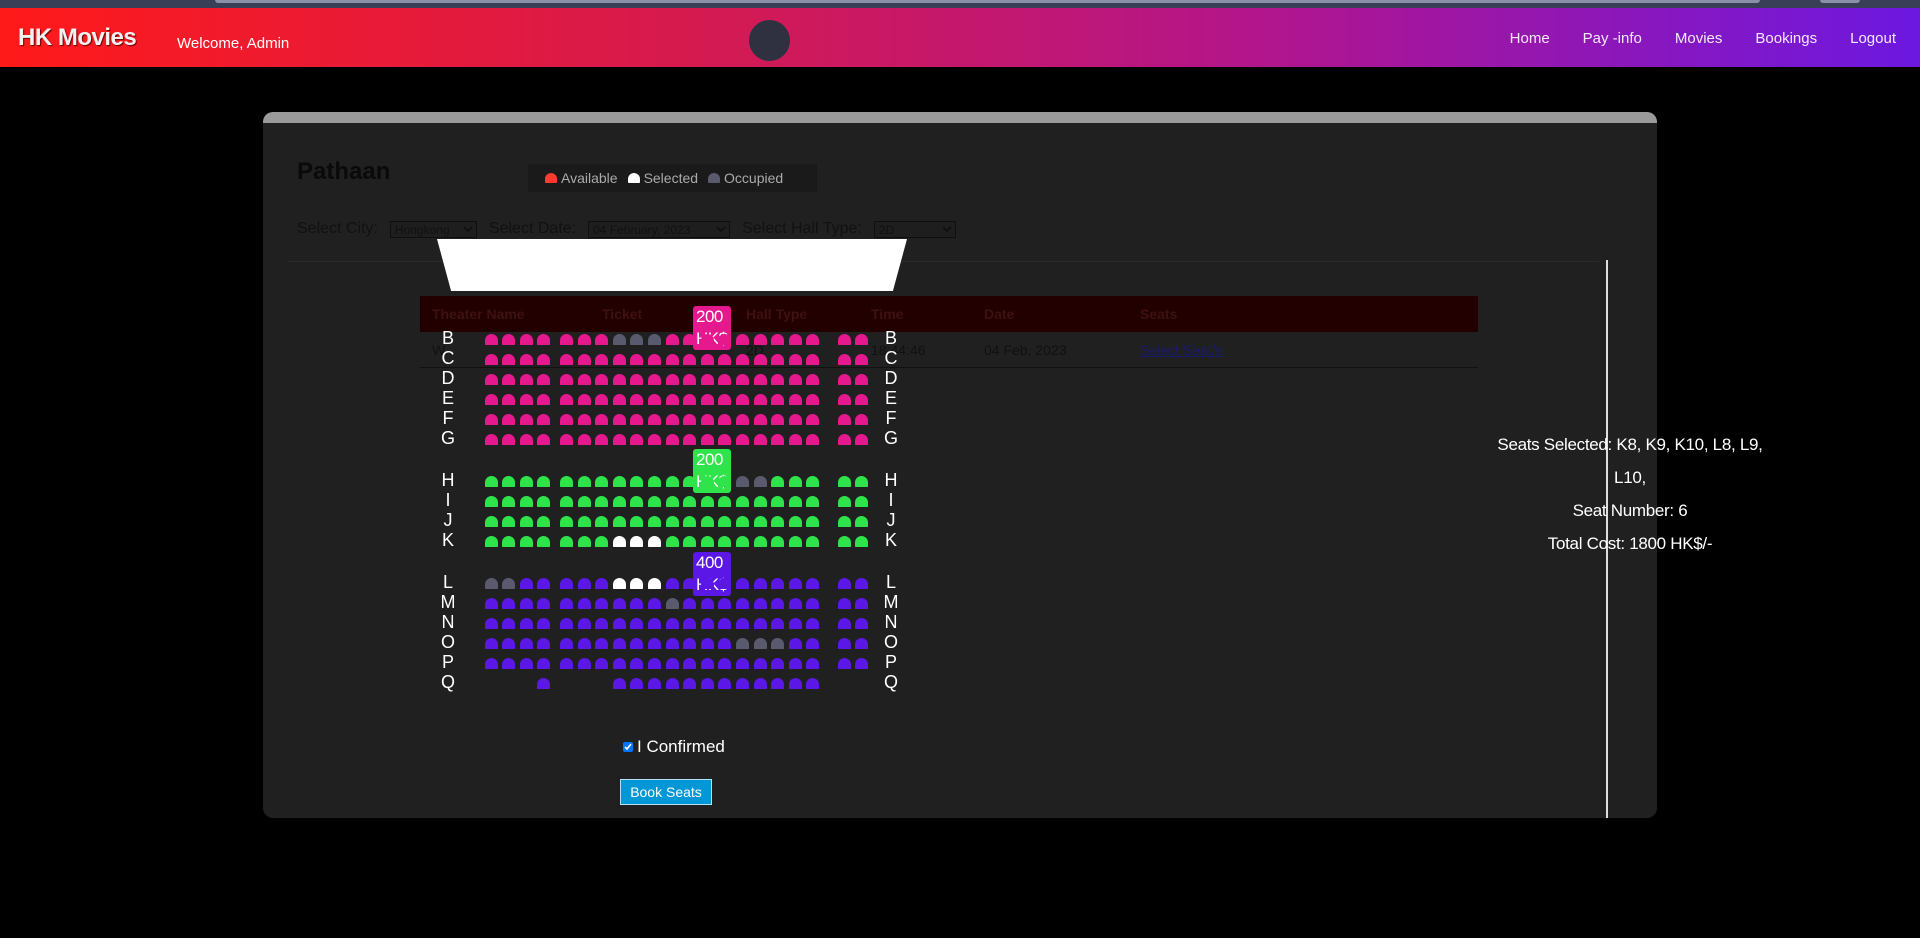 Image resolution: width=1920 pixels, height=938 pixels. What do you see at coordinates (543, 663) in the screenshot?
I see `seat-P4` at bounding box center [543, 663].